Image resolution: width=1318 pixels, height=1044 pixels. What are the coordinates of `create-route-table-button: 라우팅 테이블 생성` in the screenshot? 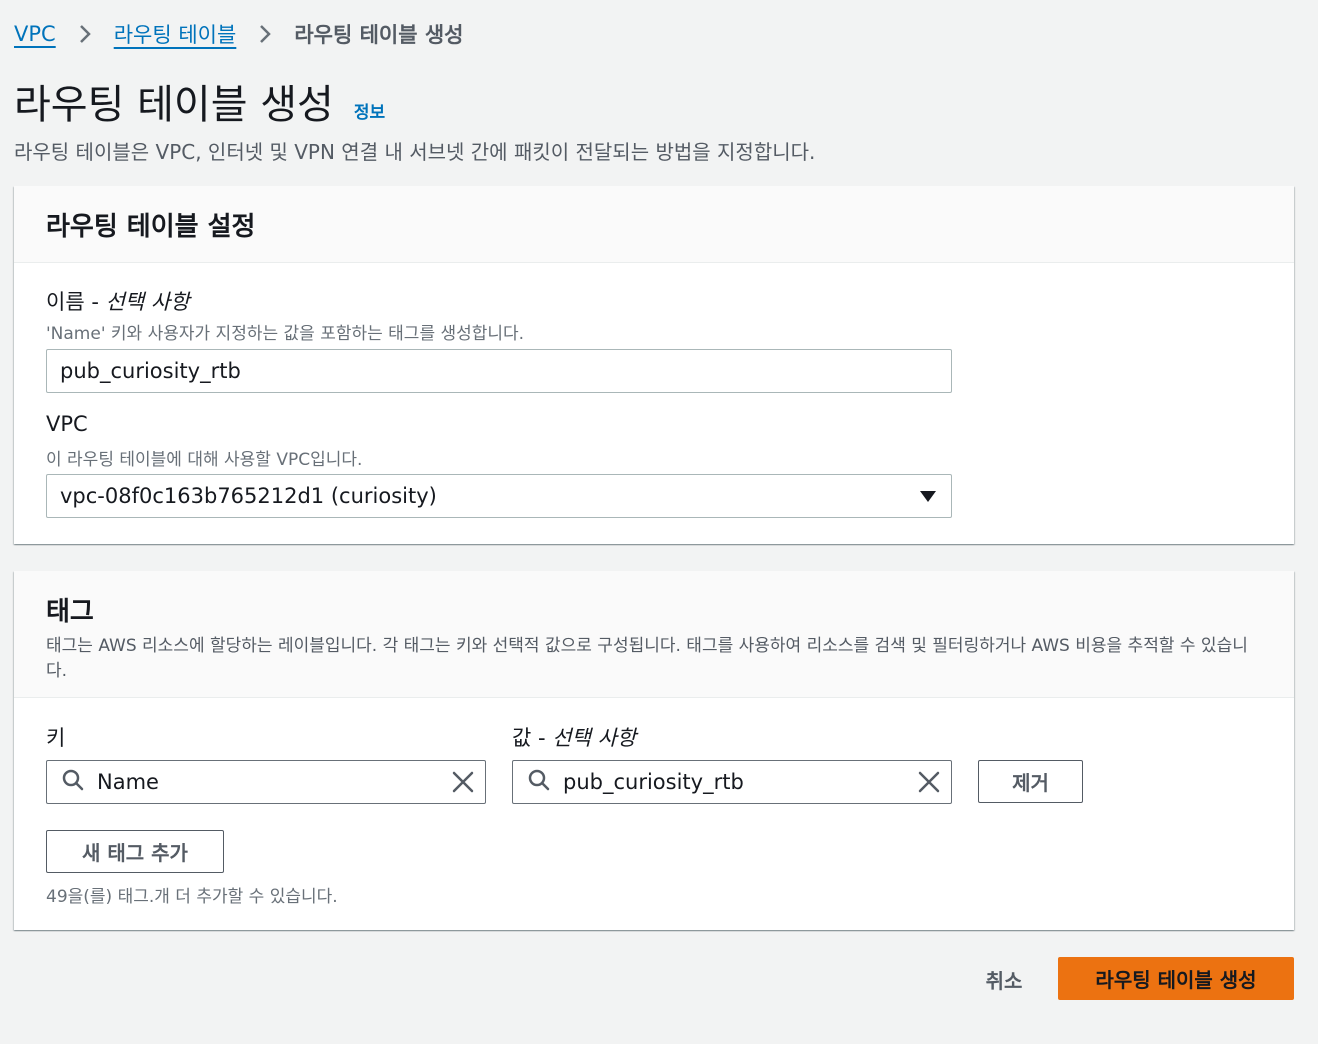 It's located at (1176, 978).